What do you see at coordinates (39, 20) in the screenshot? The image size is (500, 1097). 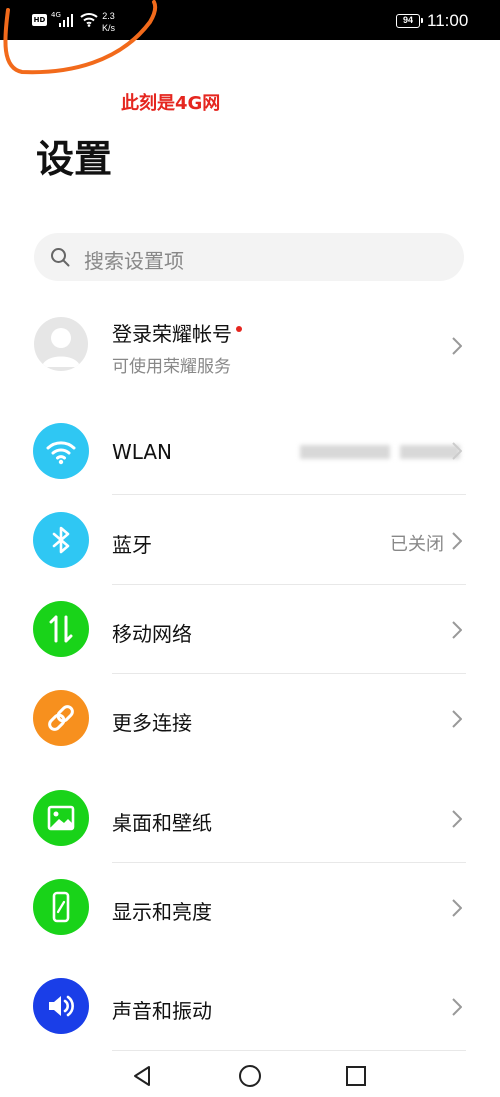 I see `hd-badge: HD` at bounding box center [39, 20].